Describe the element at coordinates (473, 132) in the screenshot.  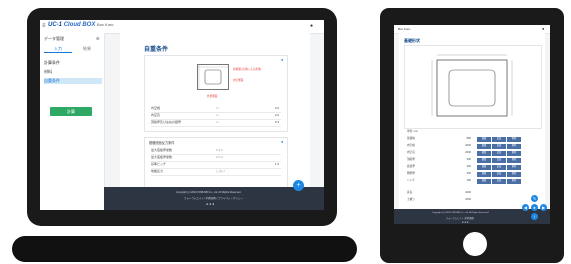
I see `table-row: 単位: mm` at that location.